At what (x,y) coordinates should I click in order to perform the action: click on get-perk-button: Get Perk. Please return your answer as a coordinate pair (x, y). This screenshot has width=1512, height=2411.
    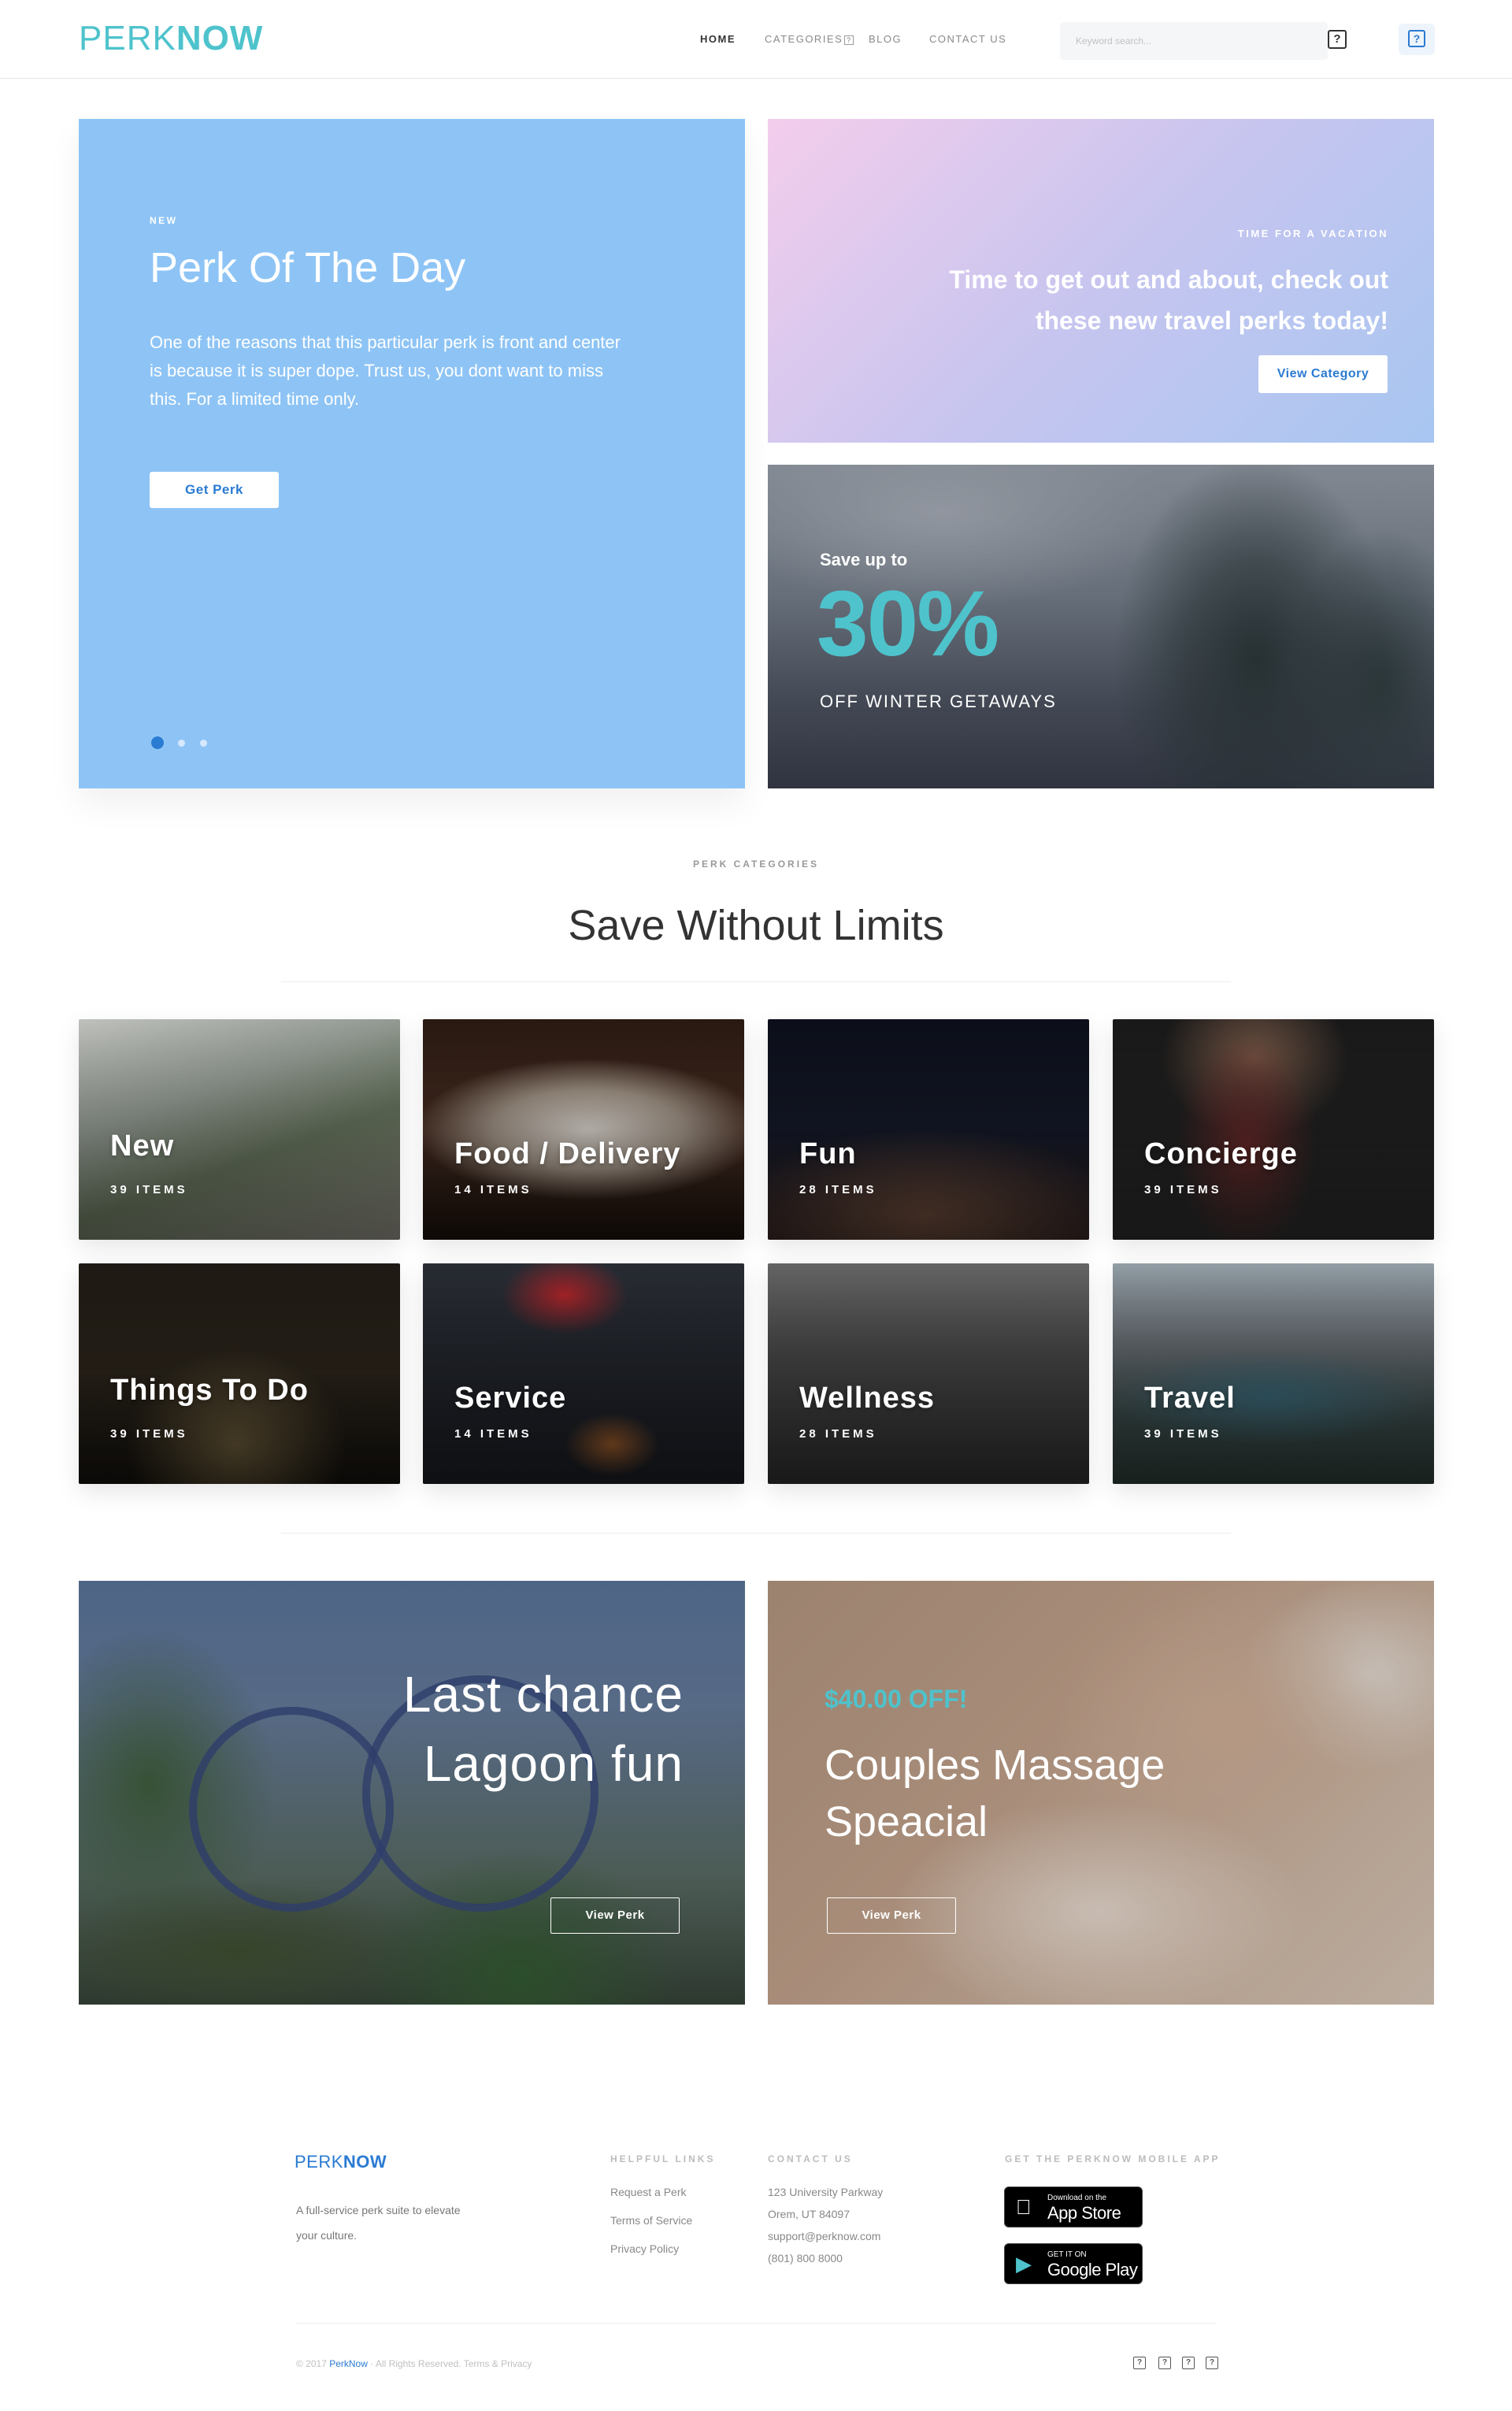
    Looking at the image, I should click on (214, 490).